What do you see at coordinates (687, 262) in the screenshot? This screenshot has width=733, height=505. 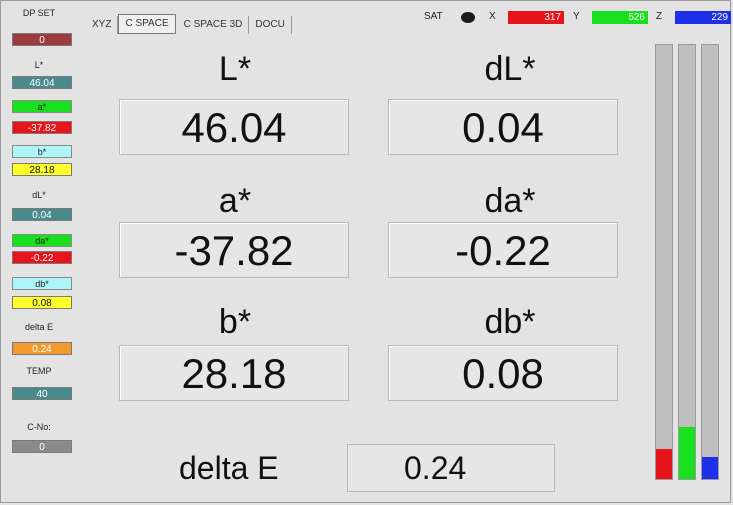 I see `y-level-bar` at bounding box center [687, 262].